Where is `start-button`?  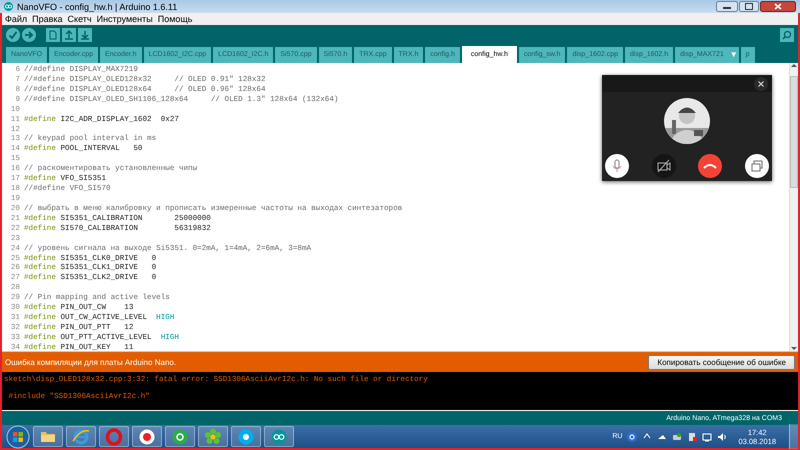 start-button is located at coordinates (18, 436).